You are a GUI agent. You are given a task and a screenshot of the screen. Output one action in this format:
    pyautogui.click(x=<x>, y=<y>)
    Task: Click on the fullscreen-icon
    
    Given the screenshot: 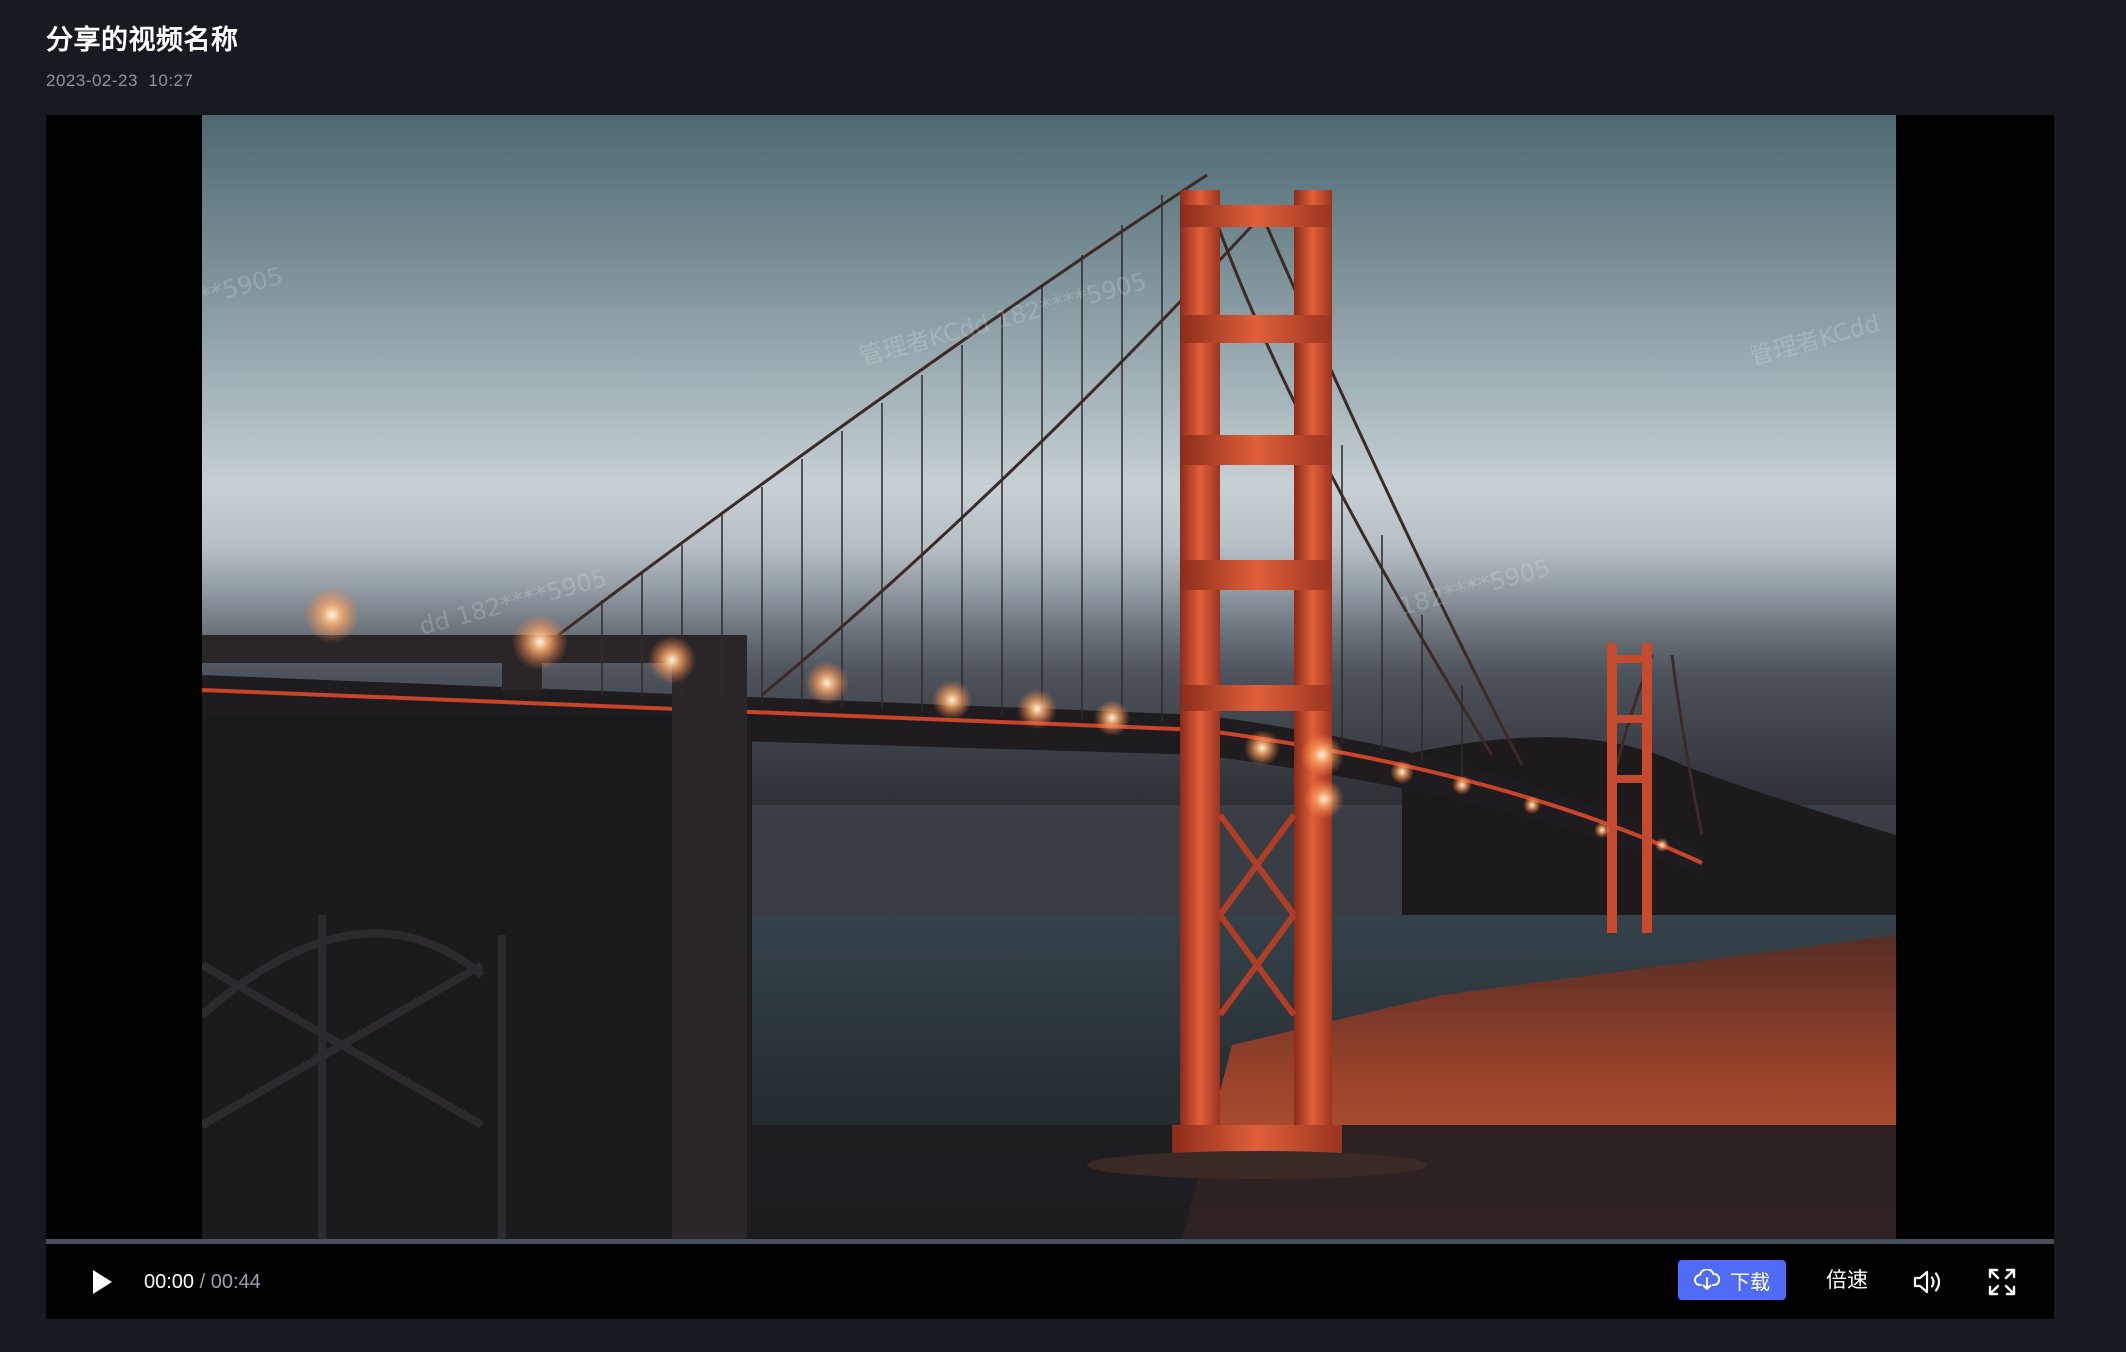 What is the action you would take?
    pyautogui.click(x=2002, y=1282)
    